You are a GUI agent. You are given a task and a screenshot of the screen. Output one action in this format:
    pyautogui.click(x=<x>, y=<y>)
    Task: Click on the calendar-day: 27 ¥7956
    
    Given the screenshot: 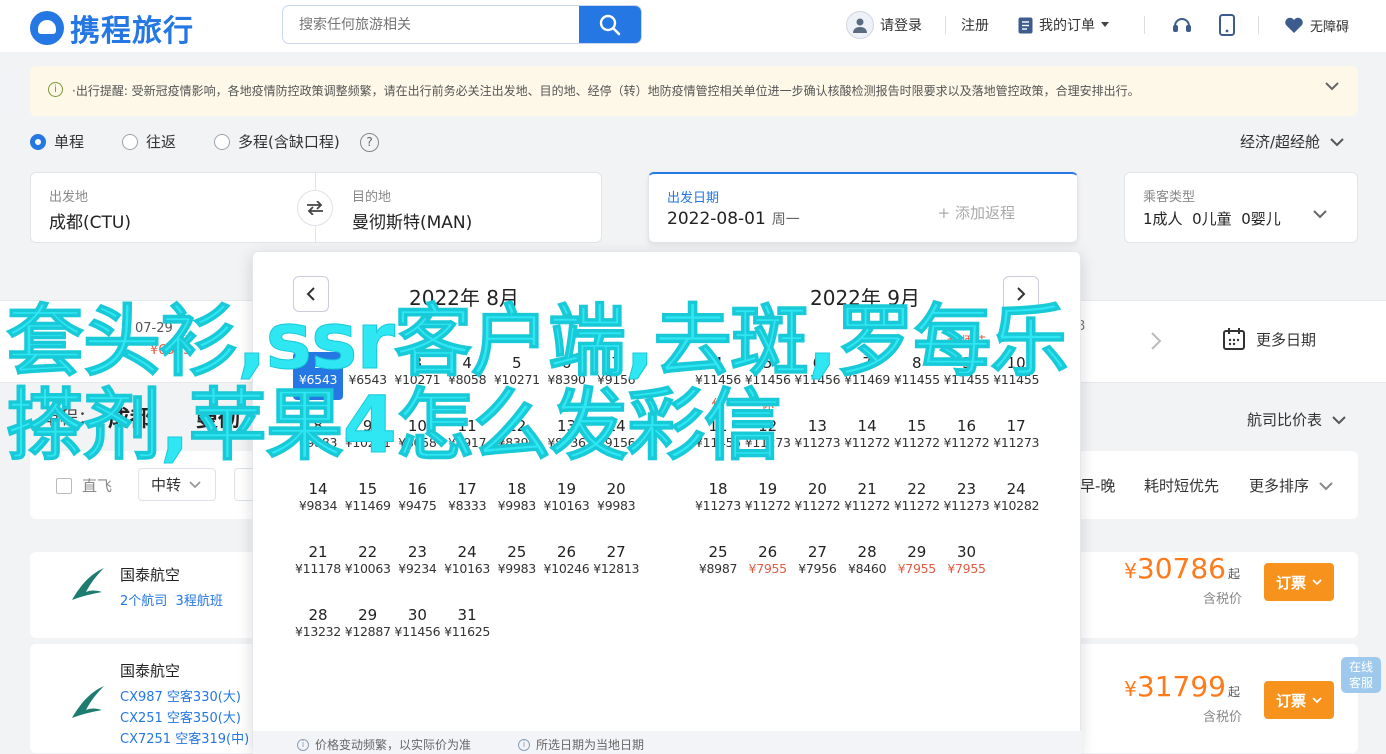 What is the action you would take?
    pyautogui.click(x=817, y=565)
    